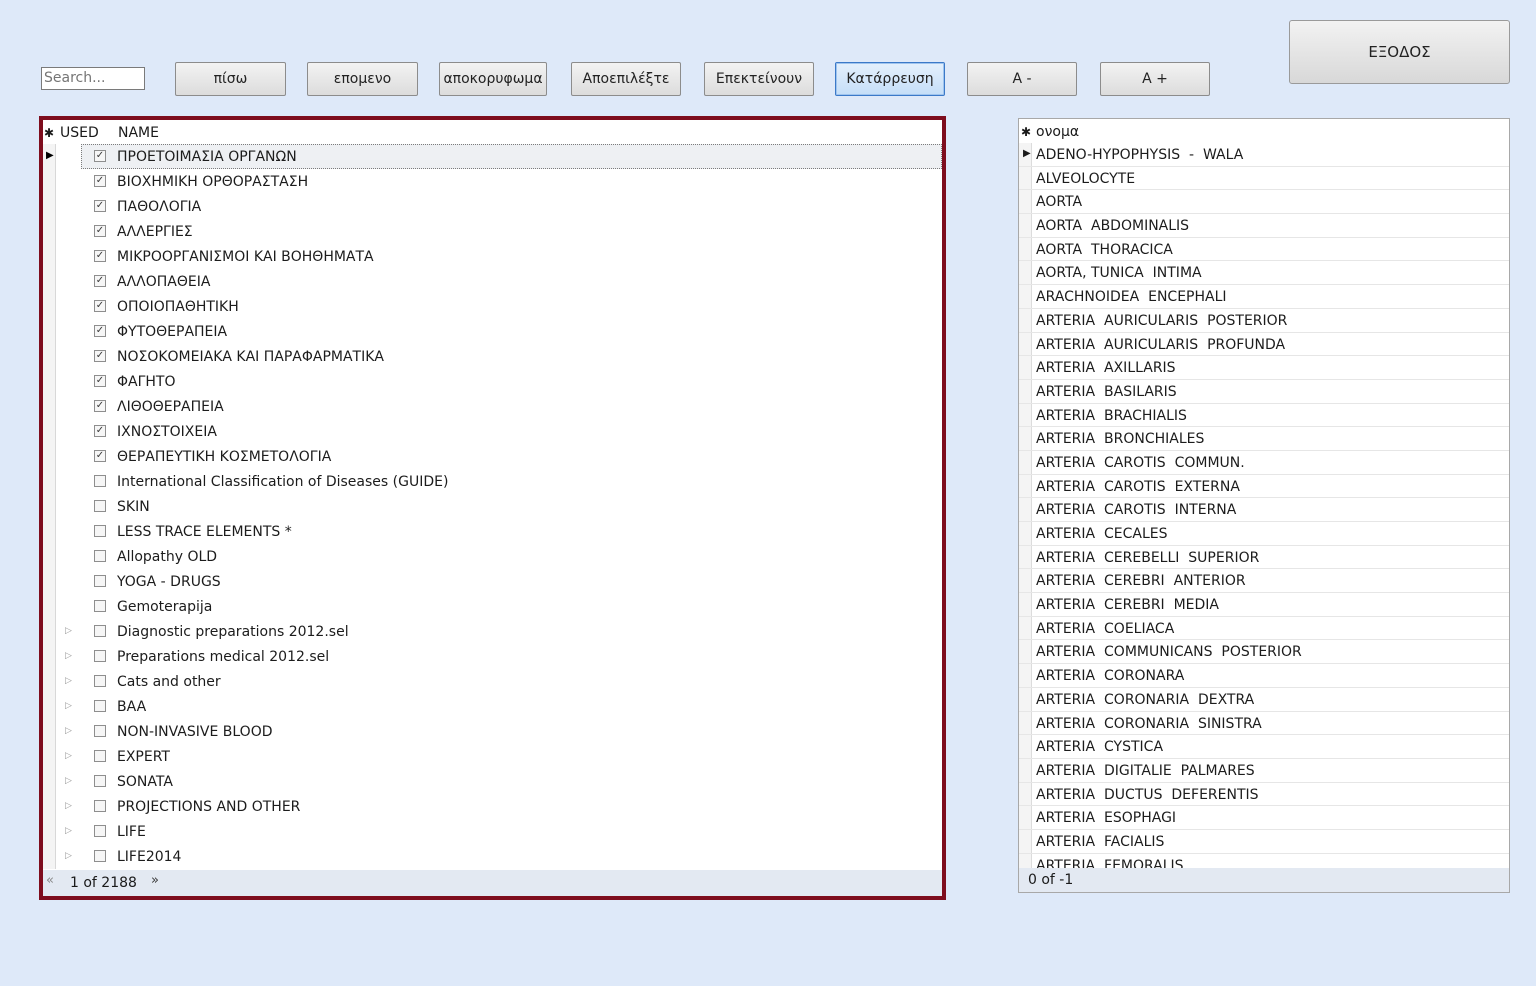 The width and height of the screenshot is (1536, 986). What do you see at coordinates (93, 78) in the screenshot?
I see `search-input` at bounding box center [93, 78].